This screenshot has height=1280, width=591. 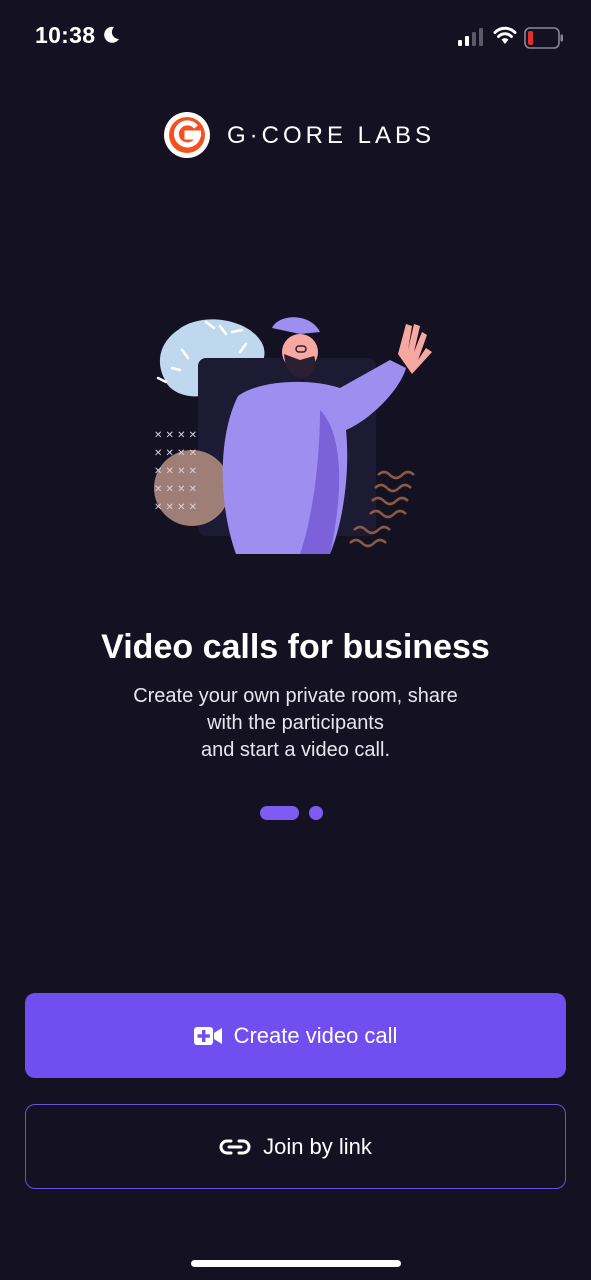 I want to click on video-call-illustration: ✕ ✕ ✕ ✕ ✕ ✕ ✕ ✕ ✕ ✕ ✕ ✕ ✕ ✕ ✕ ✕ ✕ ✕ ✕ ✕, so click(x=293, y=435).